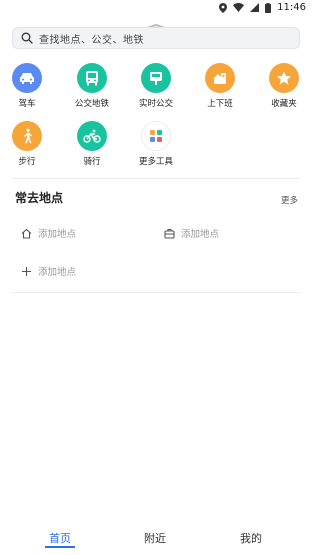 This screenshot has height=555, width=320. I want to click on tool-bike: 骑行, so click(92, 144).